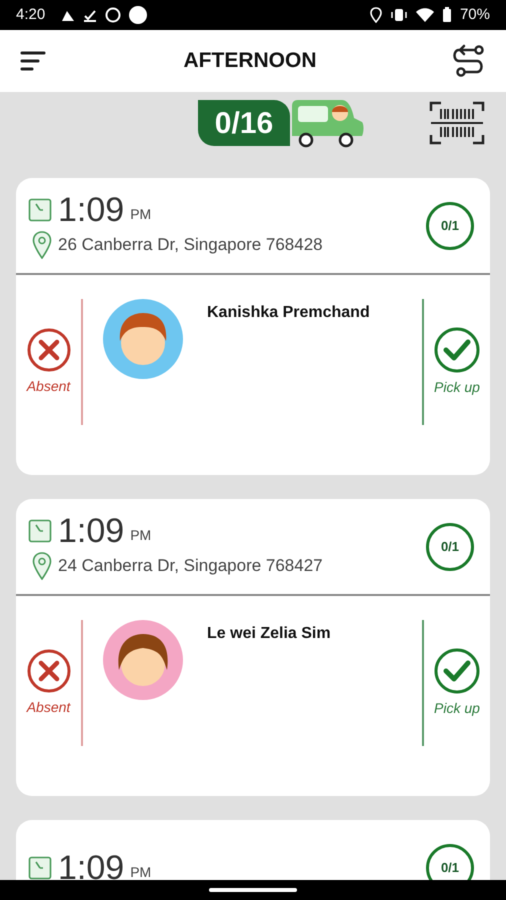 This screenshot has width=506, height=900. What do you see at coordinates (31, 14) in the screenshot?
I see `status-time: 4:20` at bounding box center [31, 14].